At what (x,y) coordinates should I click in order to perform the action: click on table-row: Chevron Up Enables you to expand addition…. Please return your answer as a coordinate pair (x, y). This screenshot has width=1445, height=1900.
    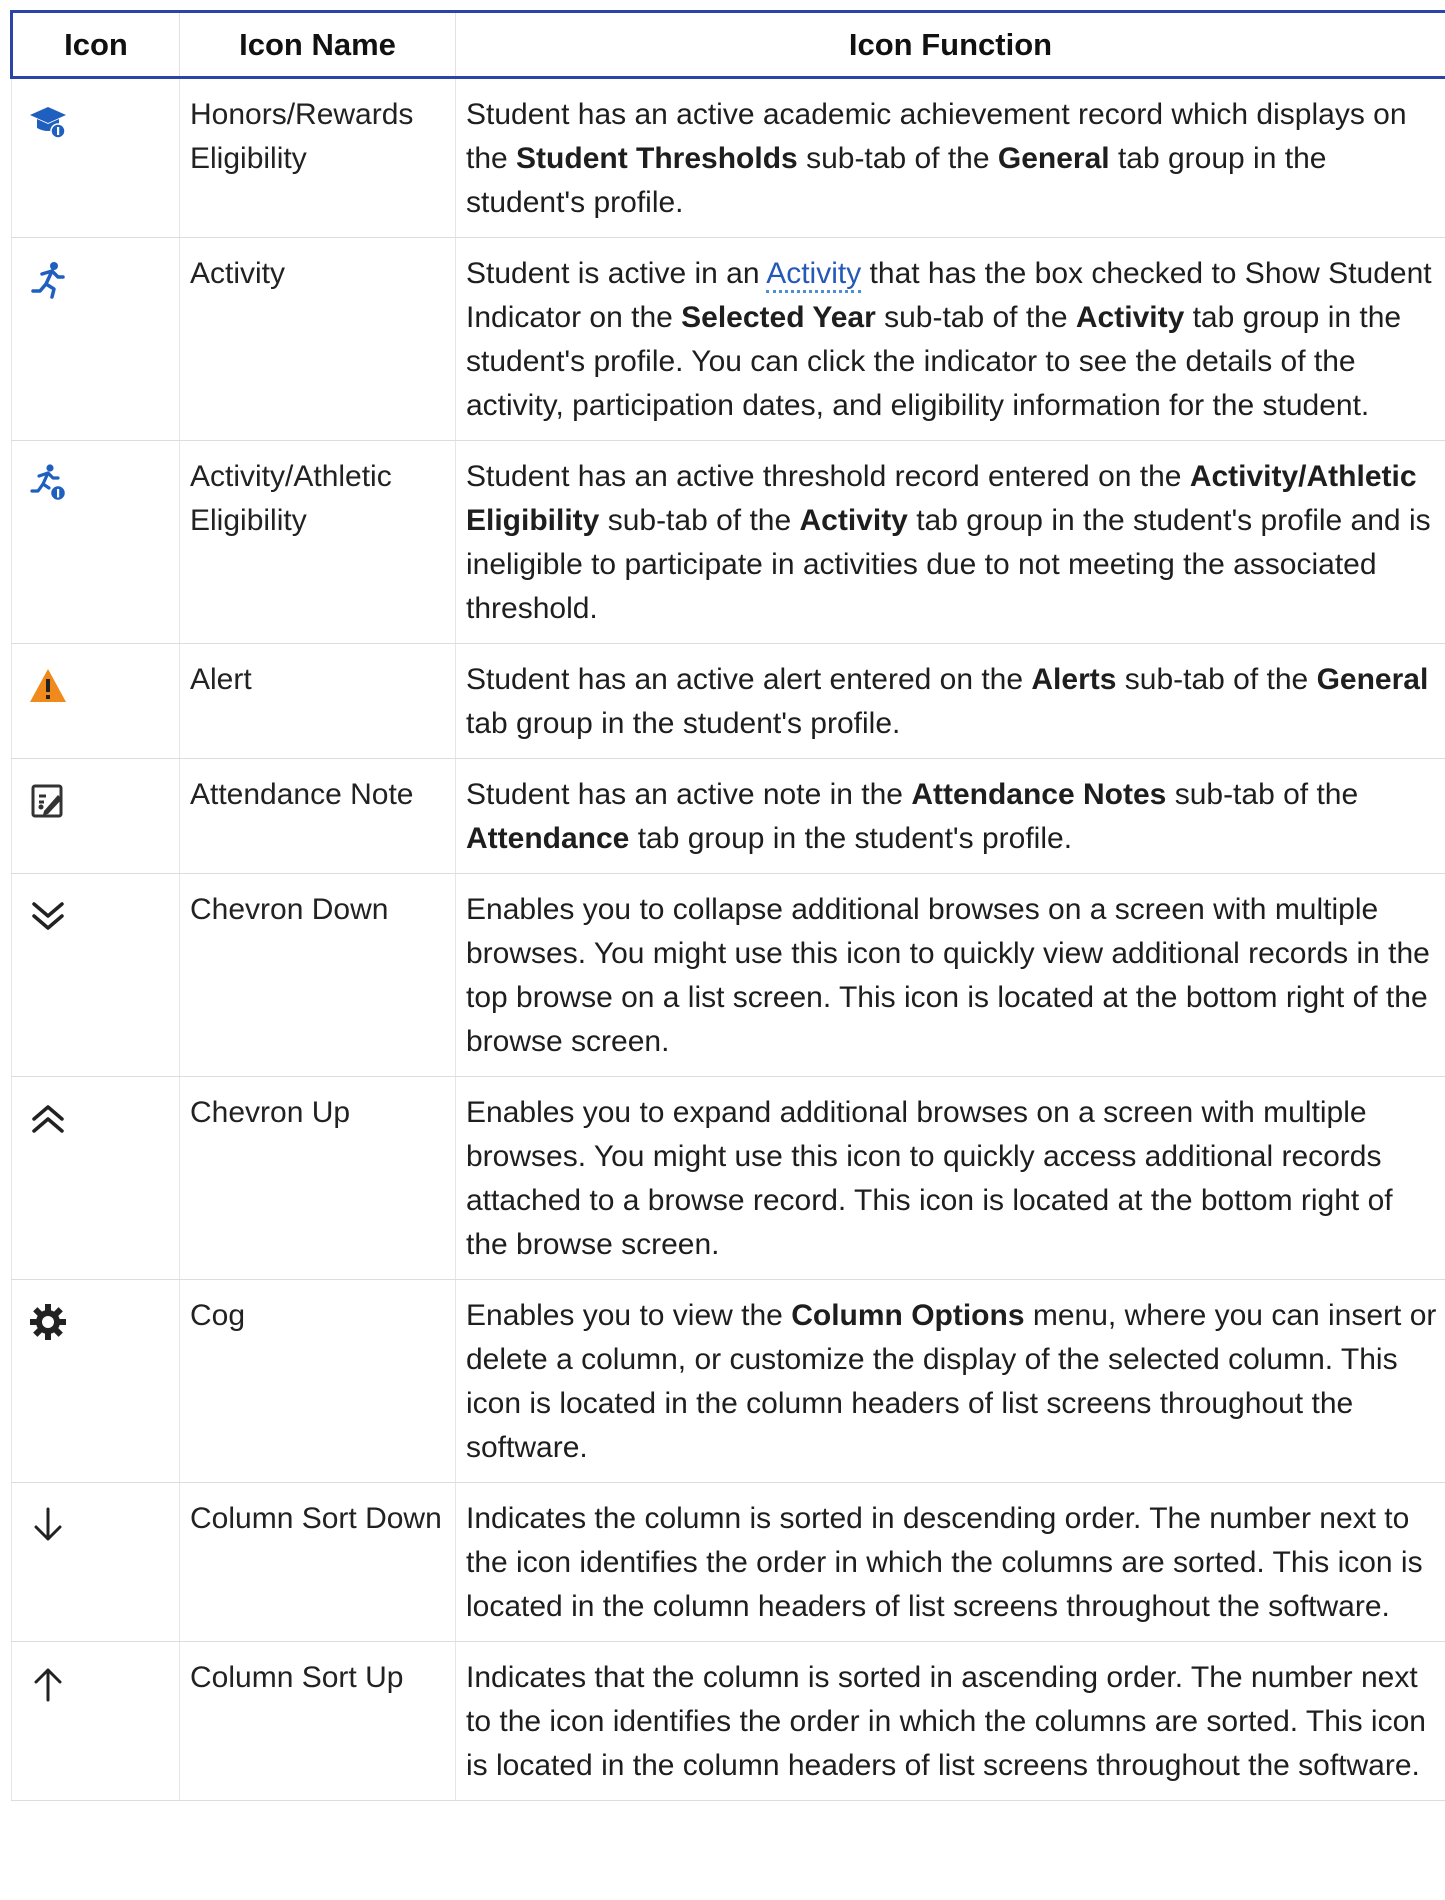
    Looking at the image, I should click on (728, 1178).